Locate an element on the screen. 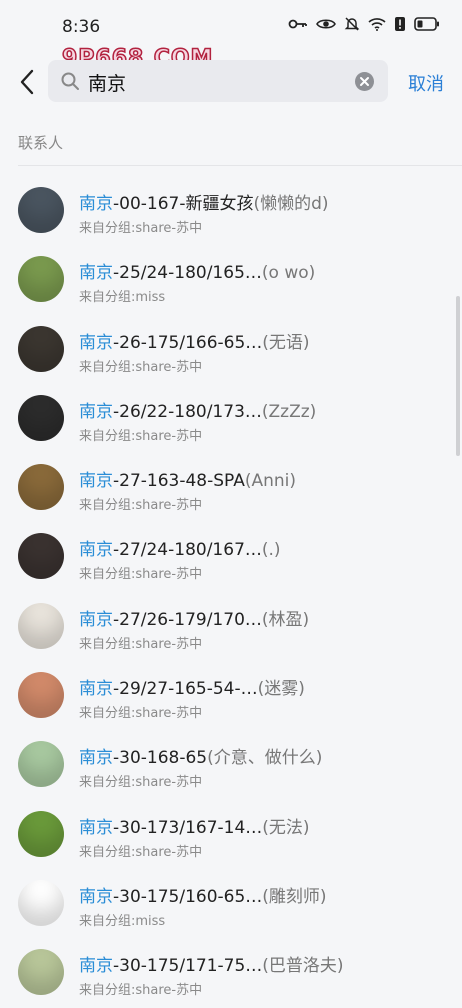 Image resolution: width=462 pixels, height=1008 pixels. contact-note: (.) is located at coordinates (271, 550).